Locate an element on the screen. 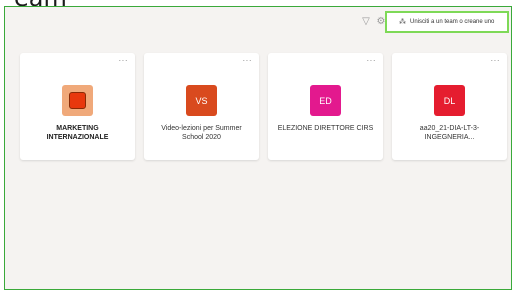 The image size is (516, 293). team-name: MARKETING INTERNAZIONALE is located at coordinates (77, 133).